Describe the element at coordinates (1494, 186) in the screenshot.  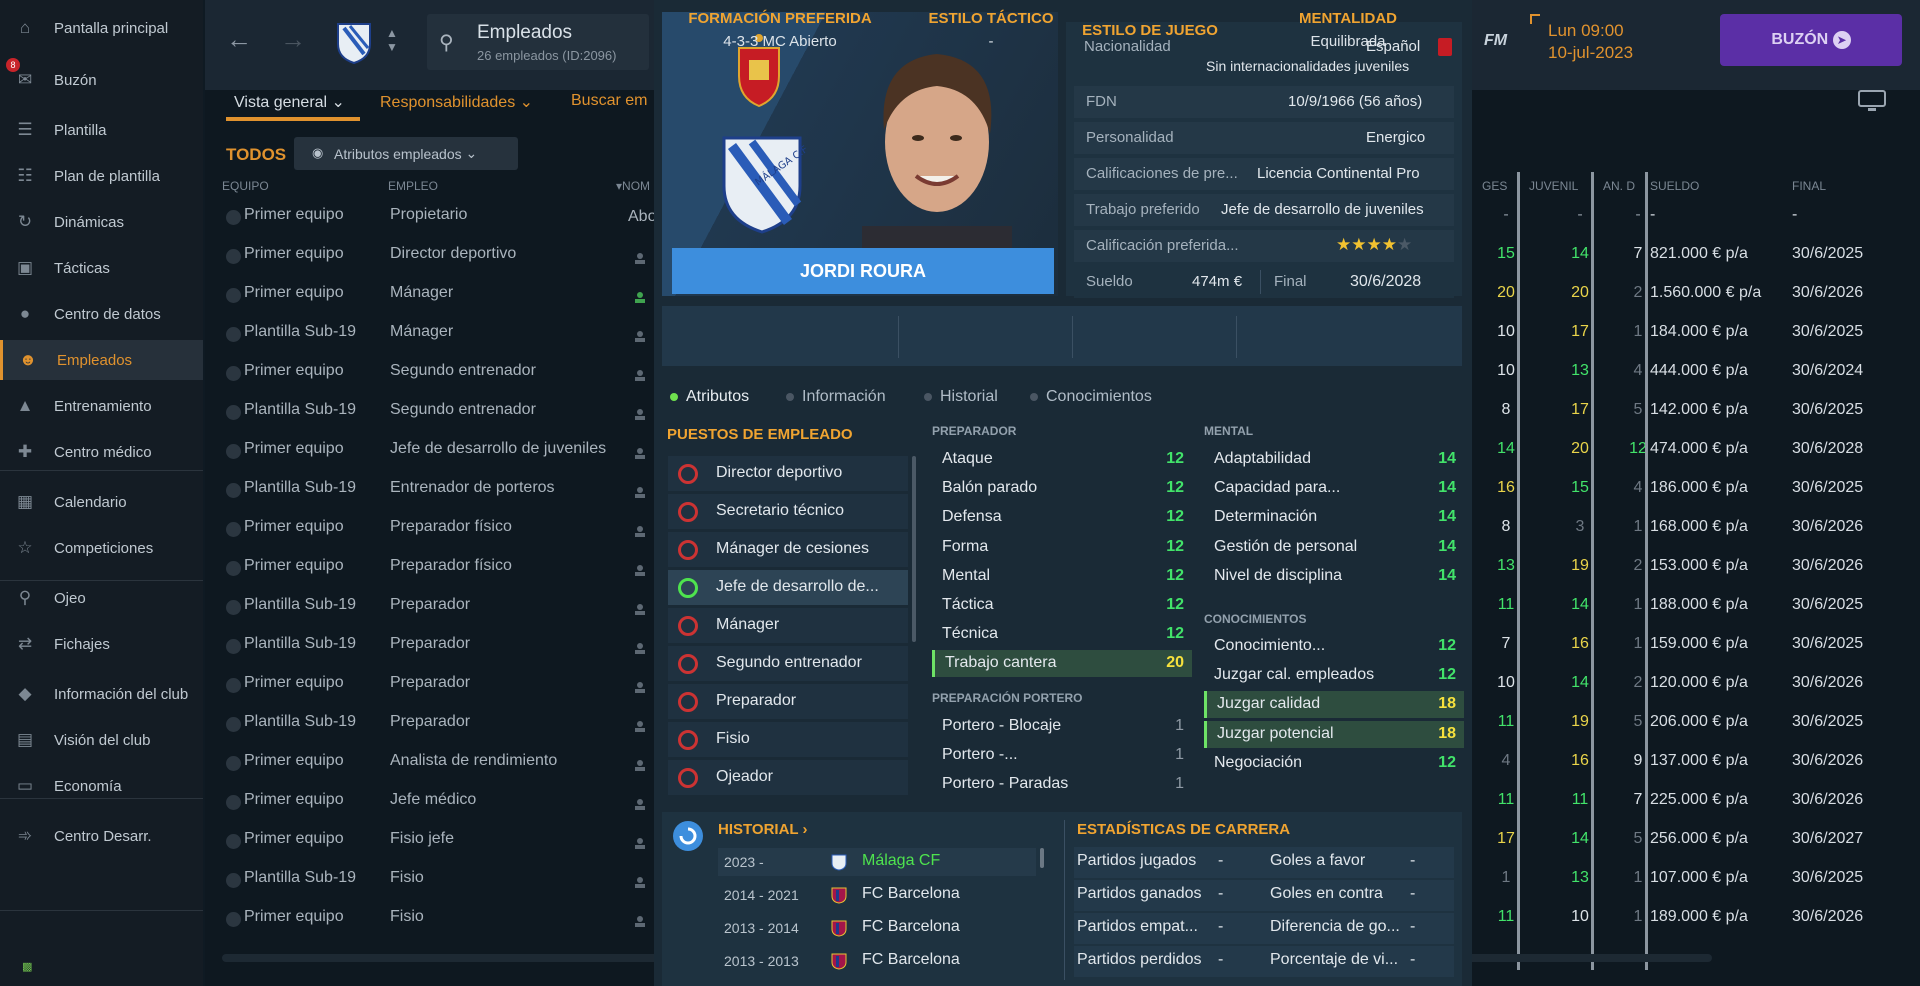
I see `col-header-ges: GES` at that location.